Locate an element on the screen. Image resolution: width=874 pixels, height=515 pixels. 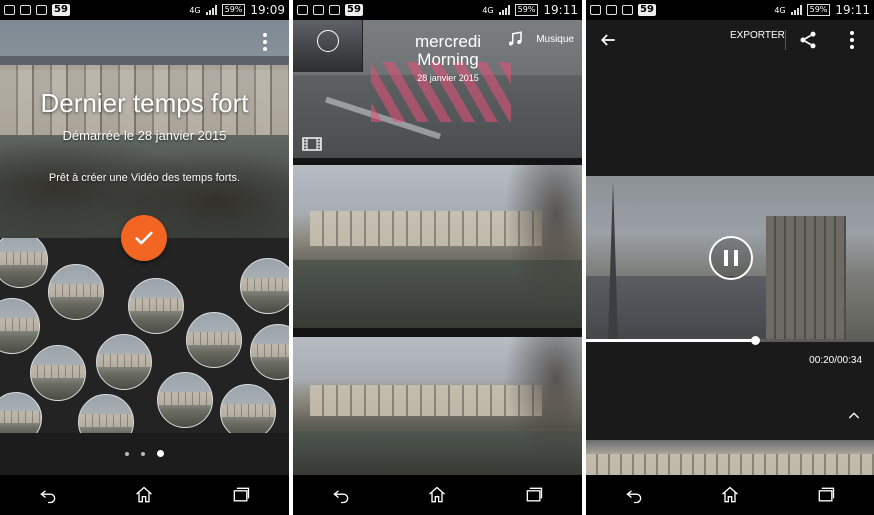
ready-description: Prêt à créer une Vidéo des temps forts. is located at coordinates (144, 178).